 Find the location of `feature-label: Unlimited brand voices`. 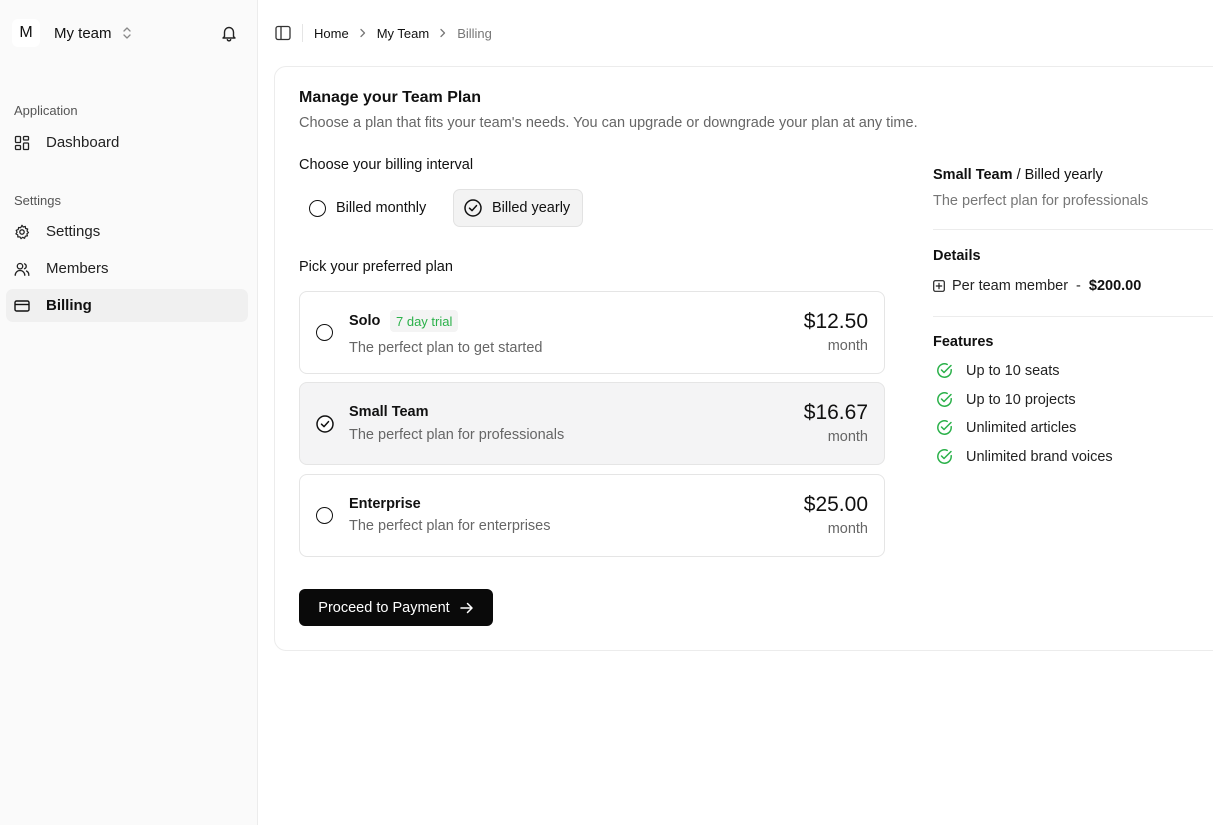

feature-label: Unlimited brand voices is located at coordinates (1039, 456).